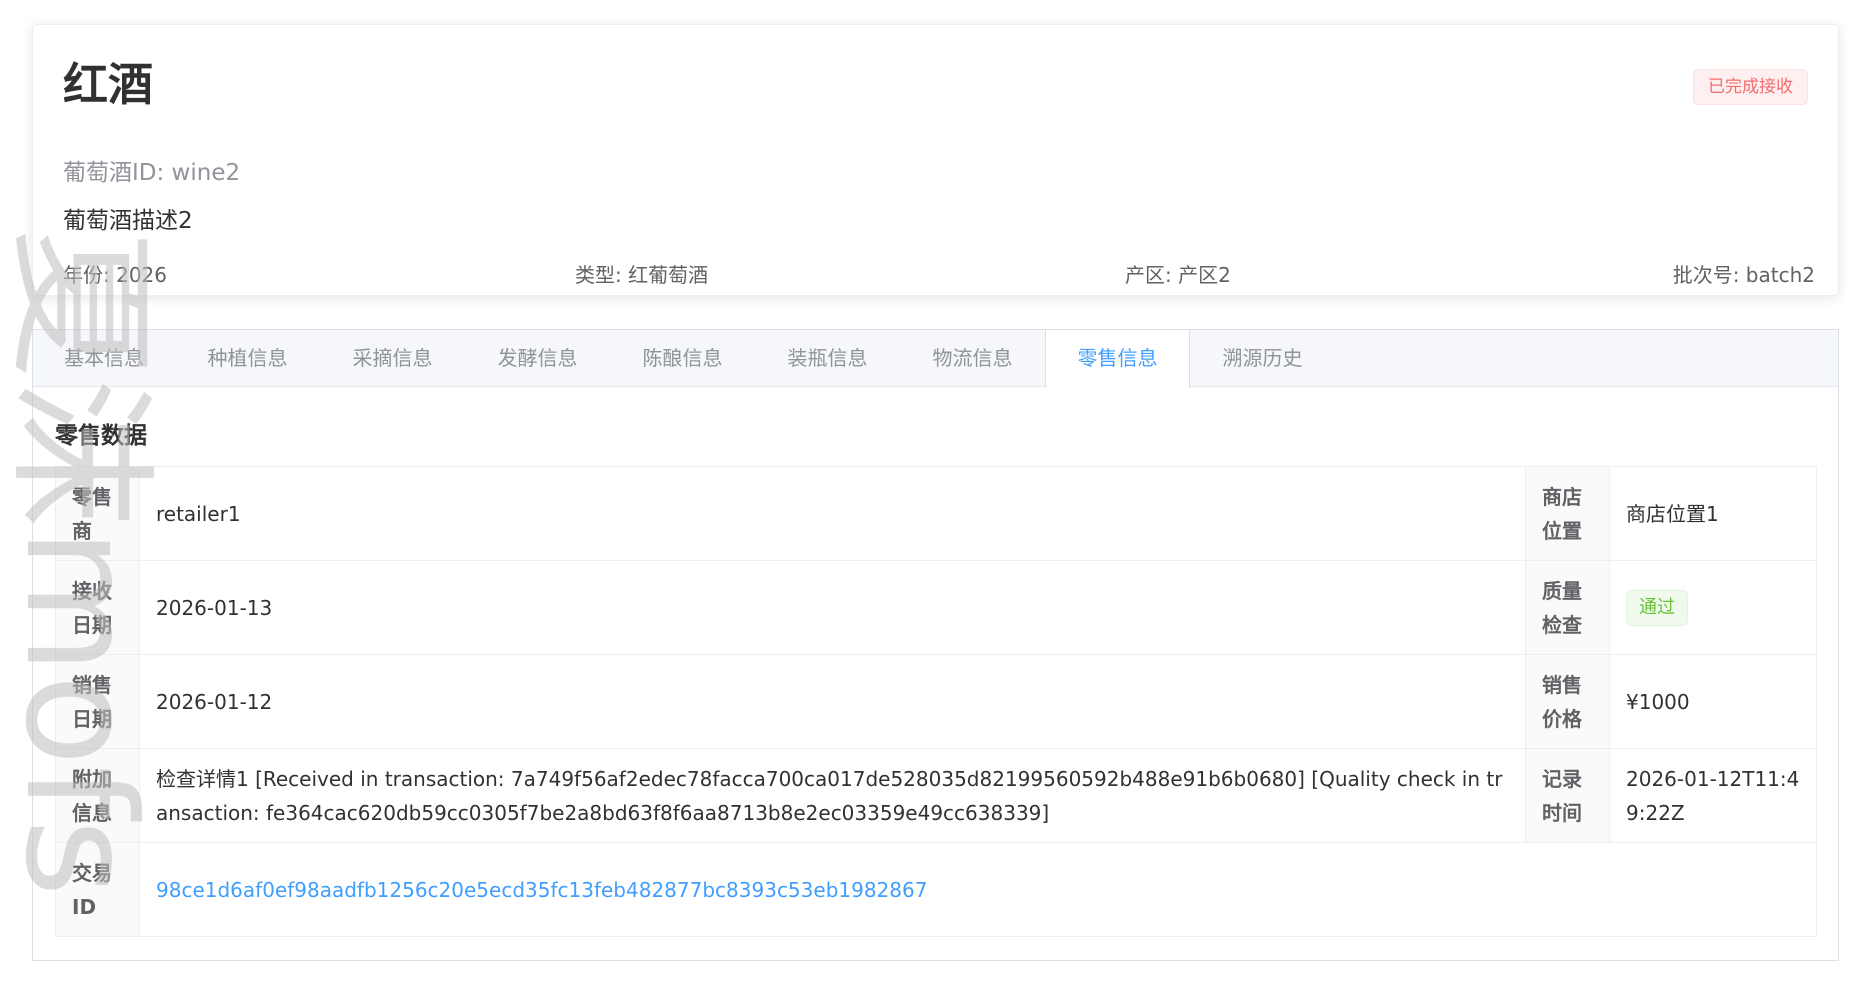  Describe the element at coordinates (939, 274) in the screenshot. I see `wine-meta-row: 年份: 2026 类型: 红葡萄酒 产区: 产区2 批次号: batch2` at that location.